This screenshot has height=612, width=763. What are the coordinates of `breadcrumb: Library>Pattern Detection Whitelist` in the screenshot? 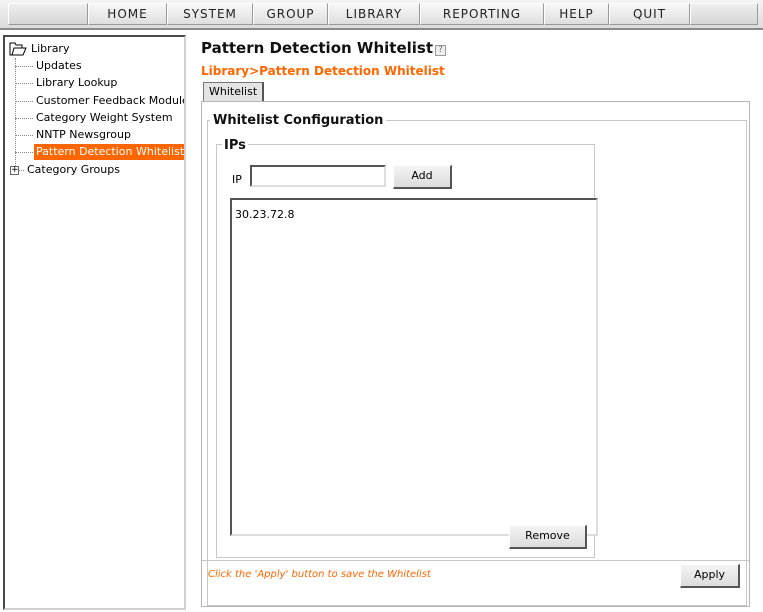 It's located at (323, 71).